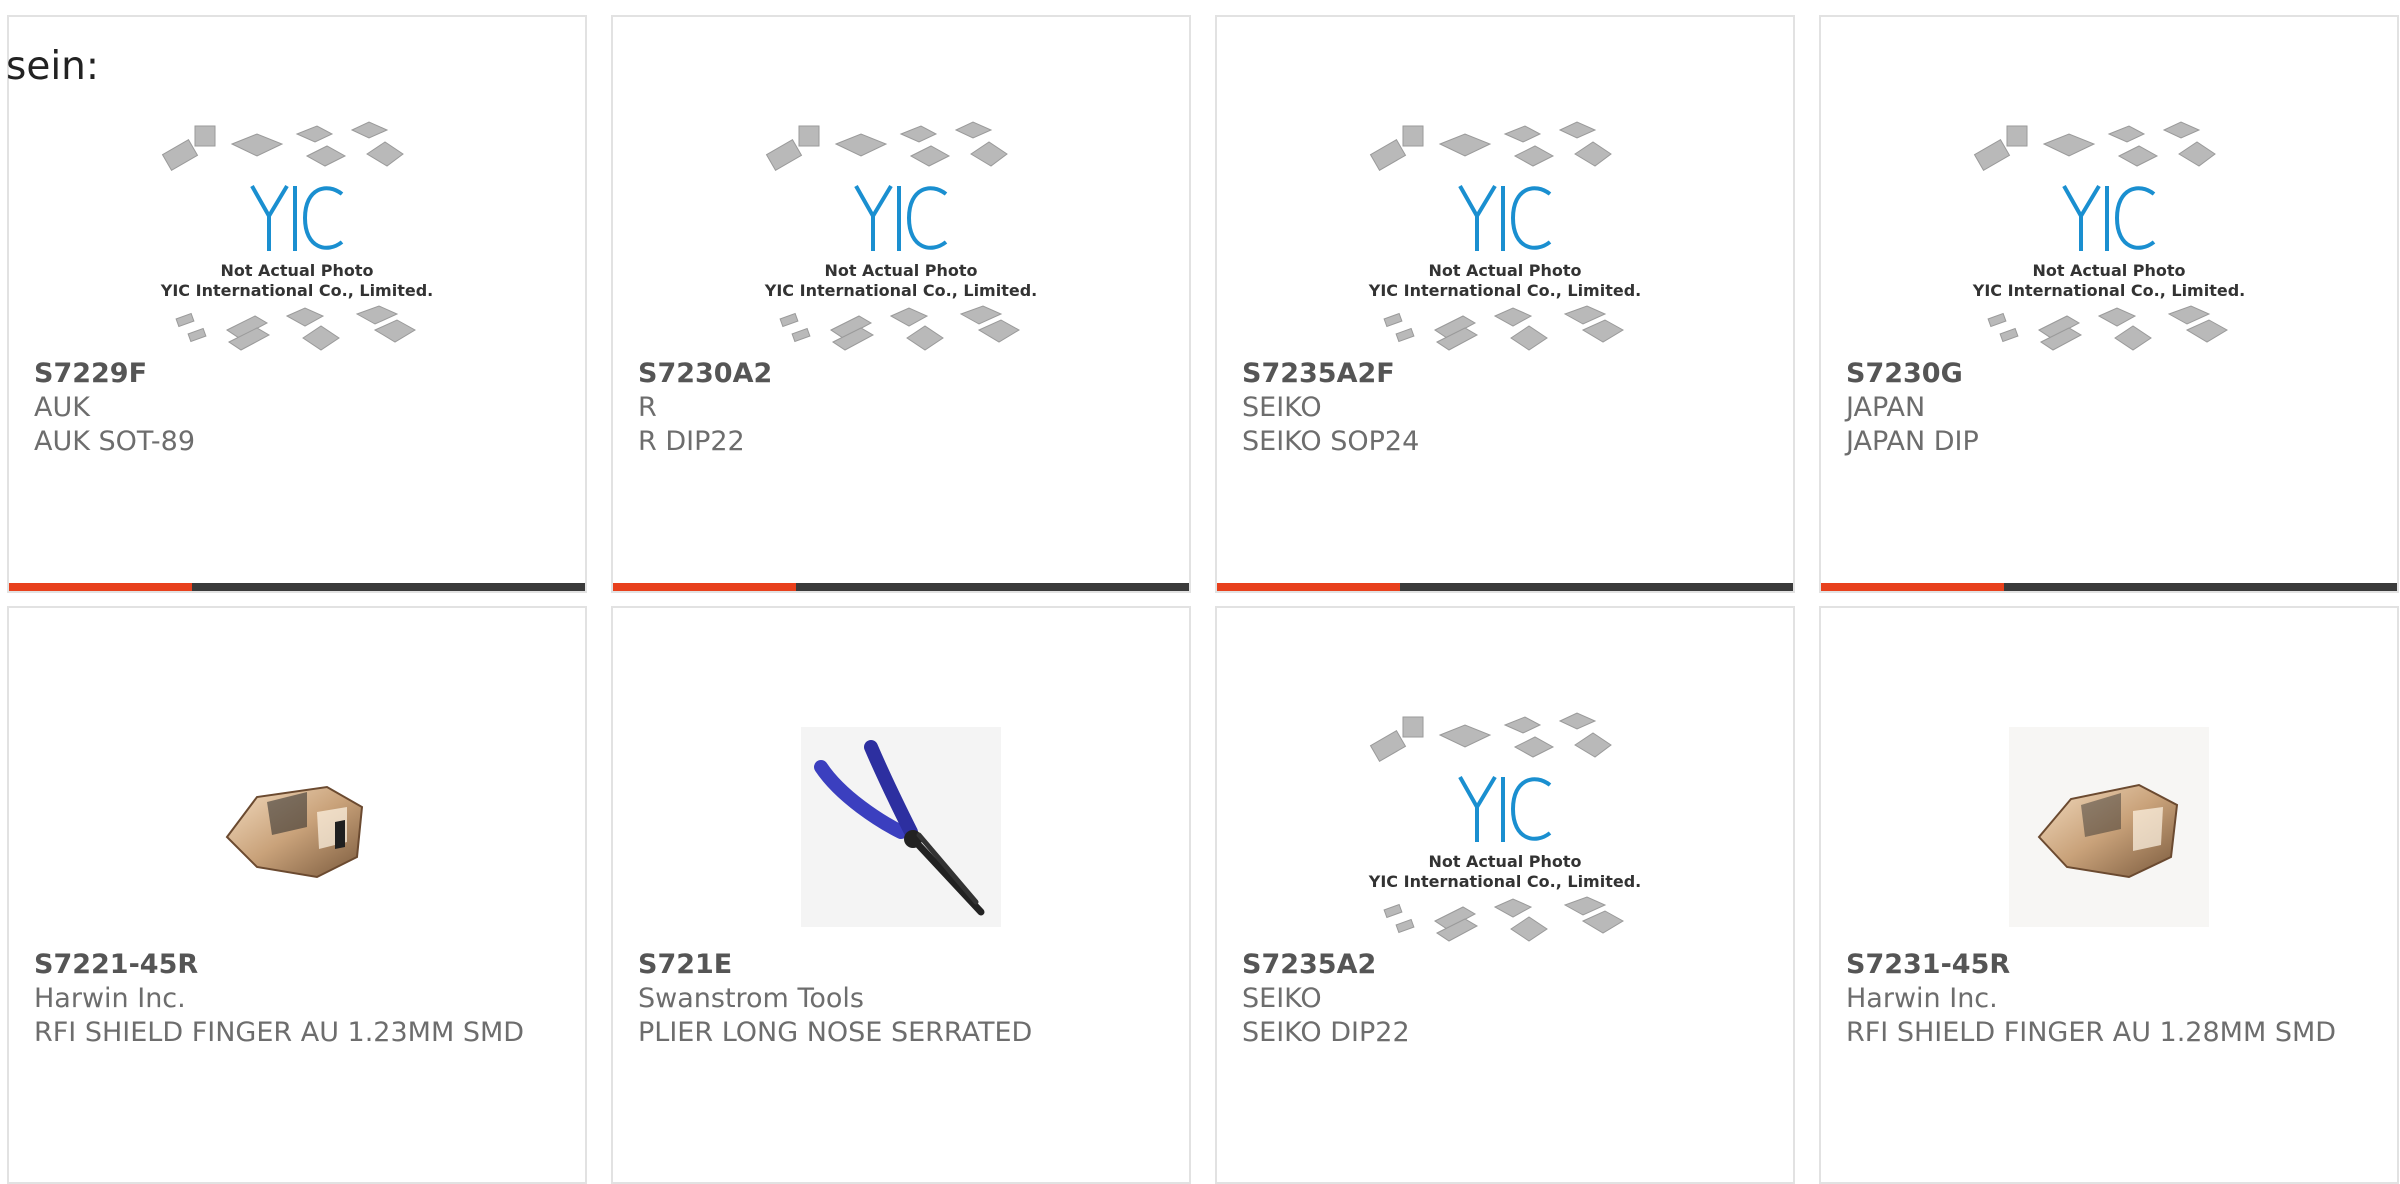  Describe the element at coordinates (2111, 965) in the screenshot. I see `part-number: S7231-45R` at that location.